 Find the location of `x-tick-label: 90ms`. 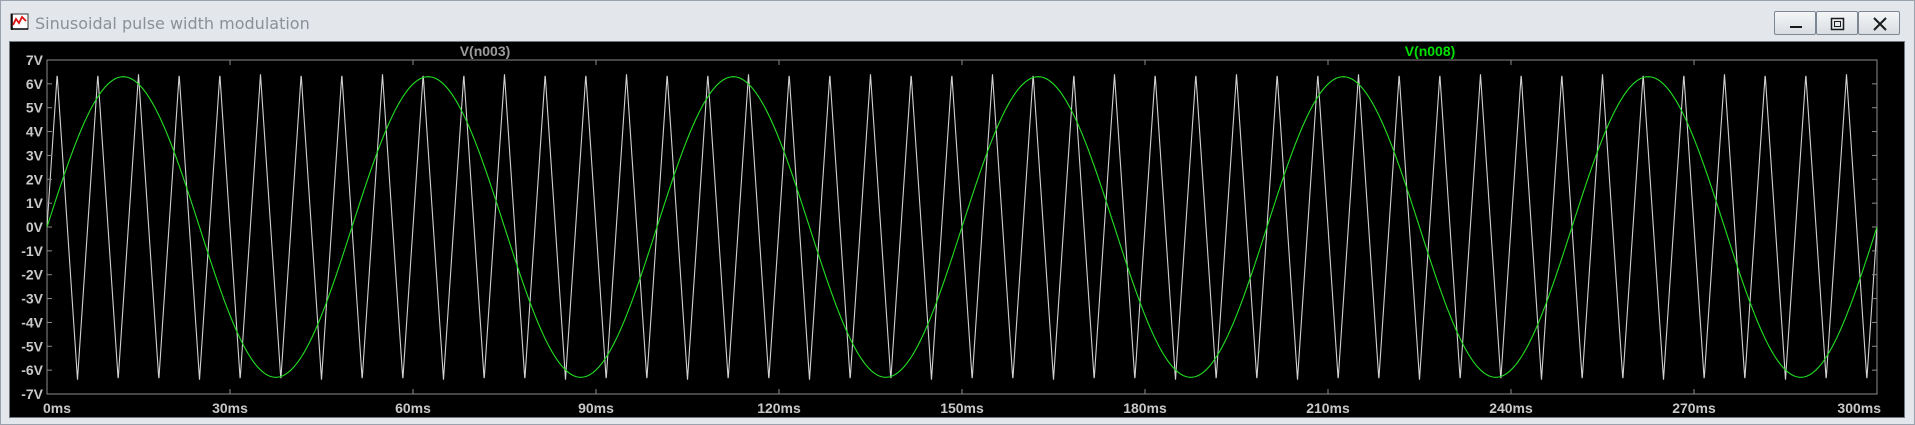

x-tick-label: 90ms is located at coordinates (596, 408).